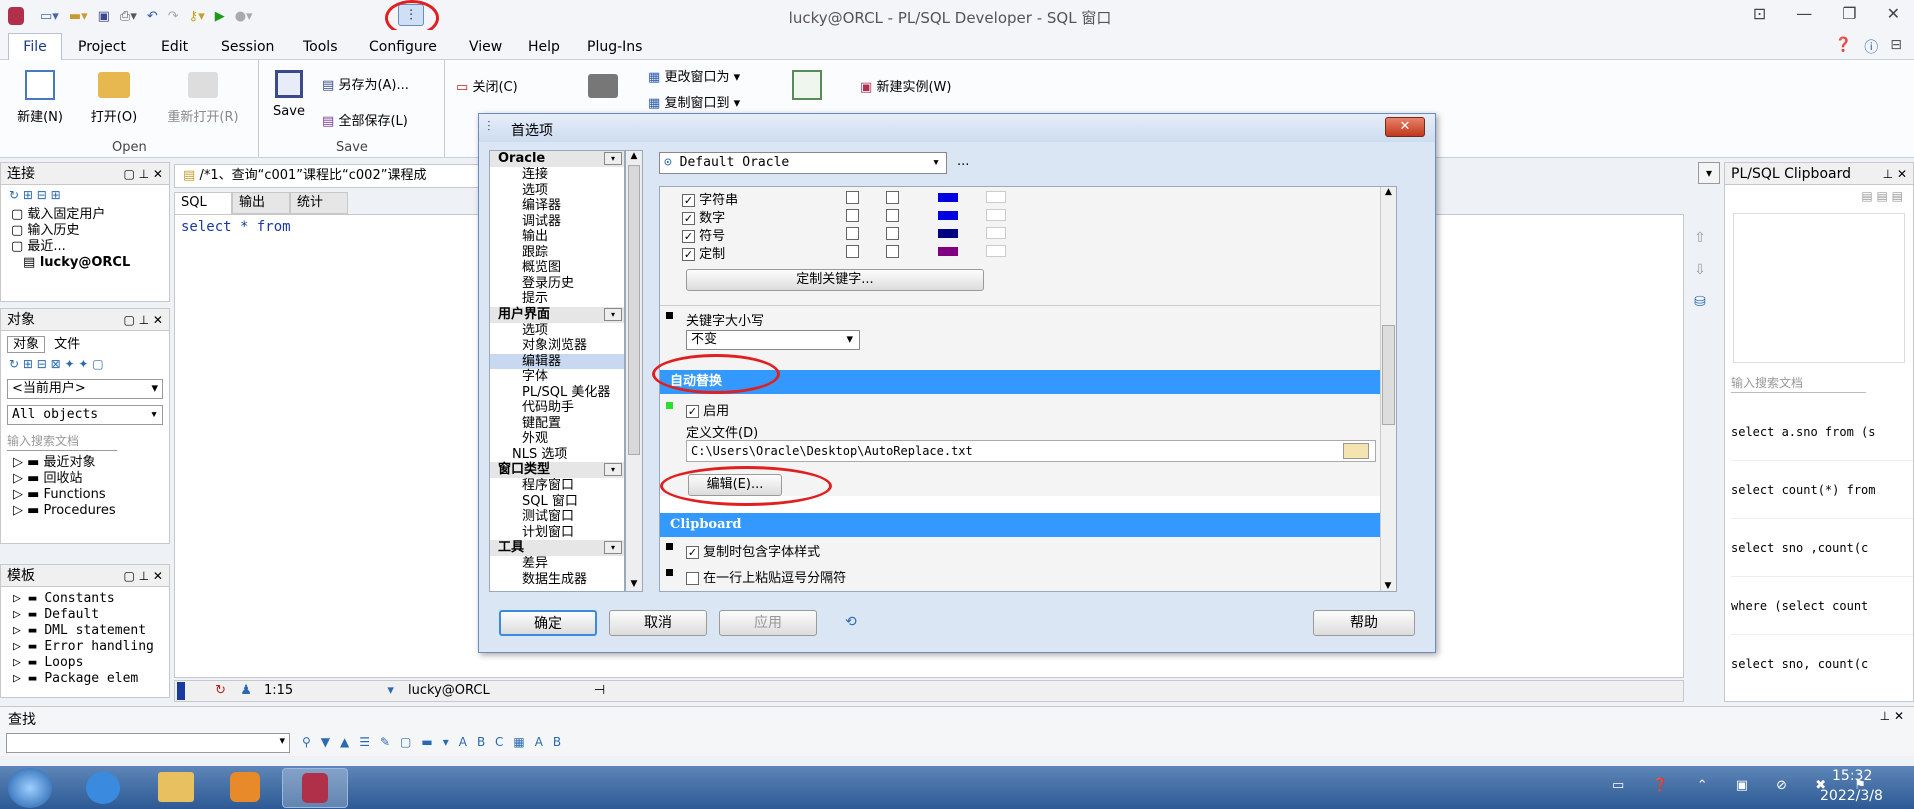 This screenshot has width=1914, height=809. What do you see at coordinates (658, 623) in the screenshot?
I see `cancel-button: 取消` at bounding box center [658, 623].